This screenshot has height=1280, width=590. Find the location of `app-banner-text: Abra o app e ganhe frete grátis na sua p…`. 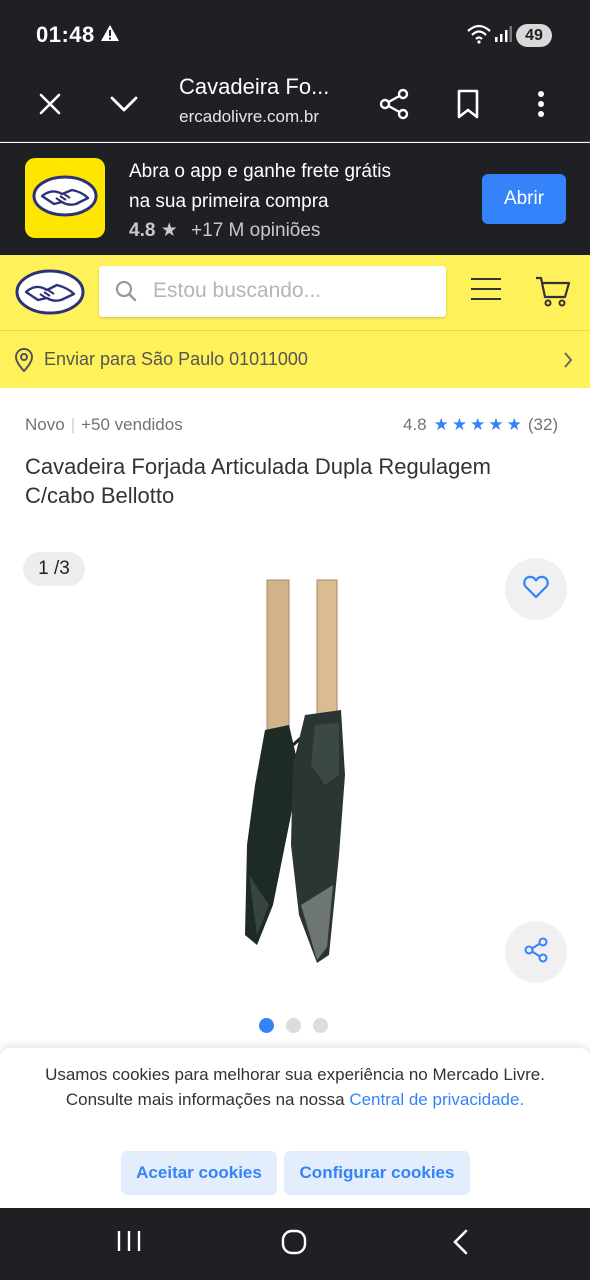

app-banner-text: Abra o app e ganhe frete grátis na sua p… is located at coordinates (294, 187).